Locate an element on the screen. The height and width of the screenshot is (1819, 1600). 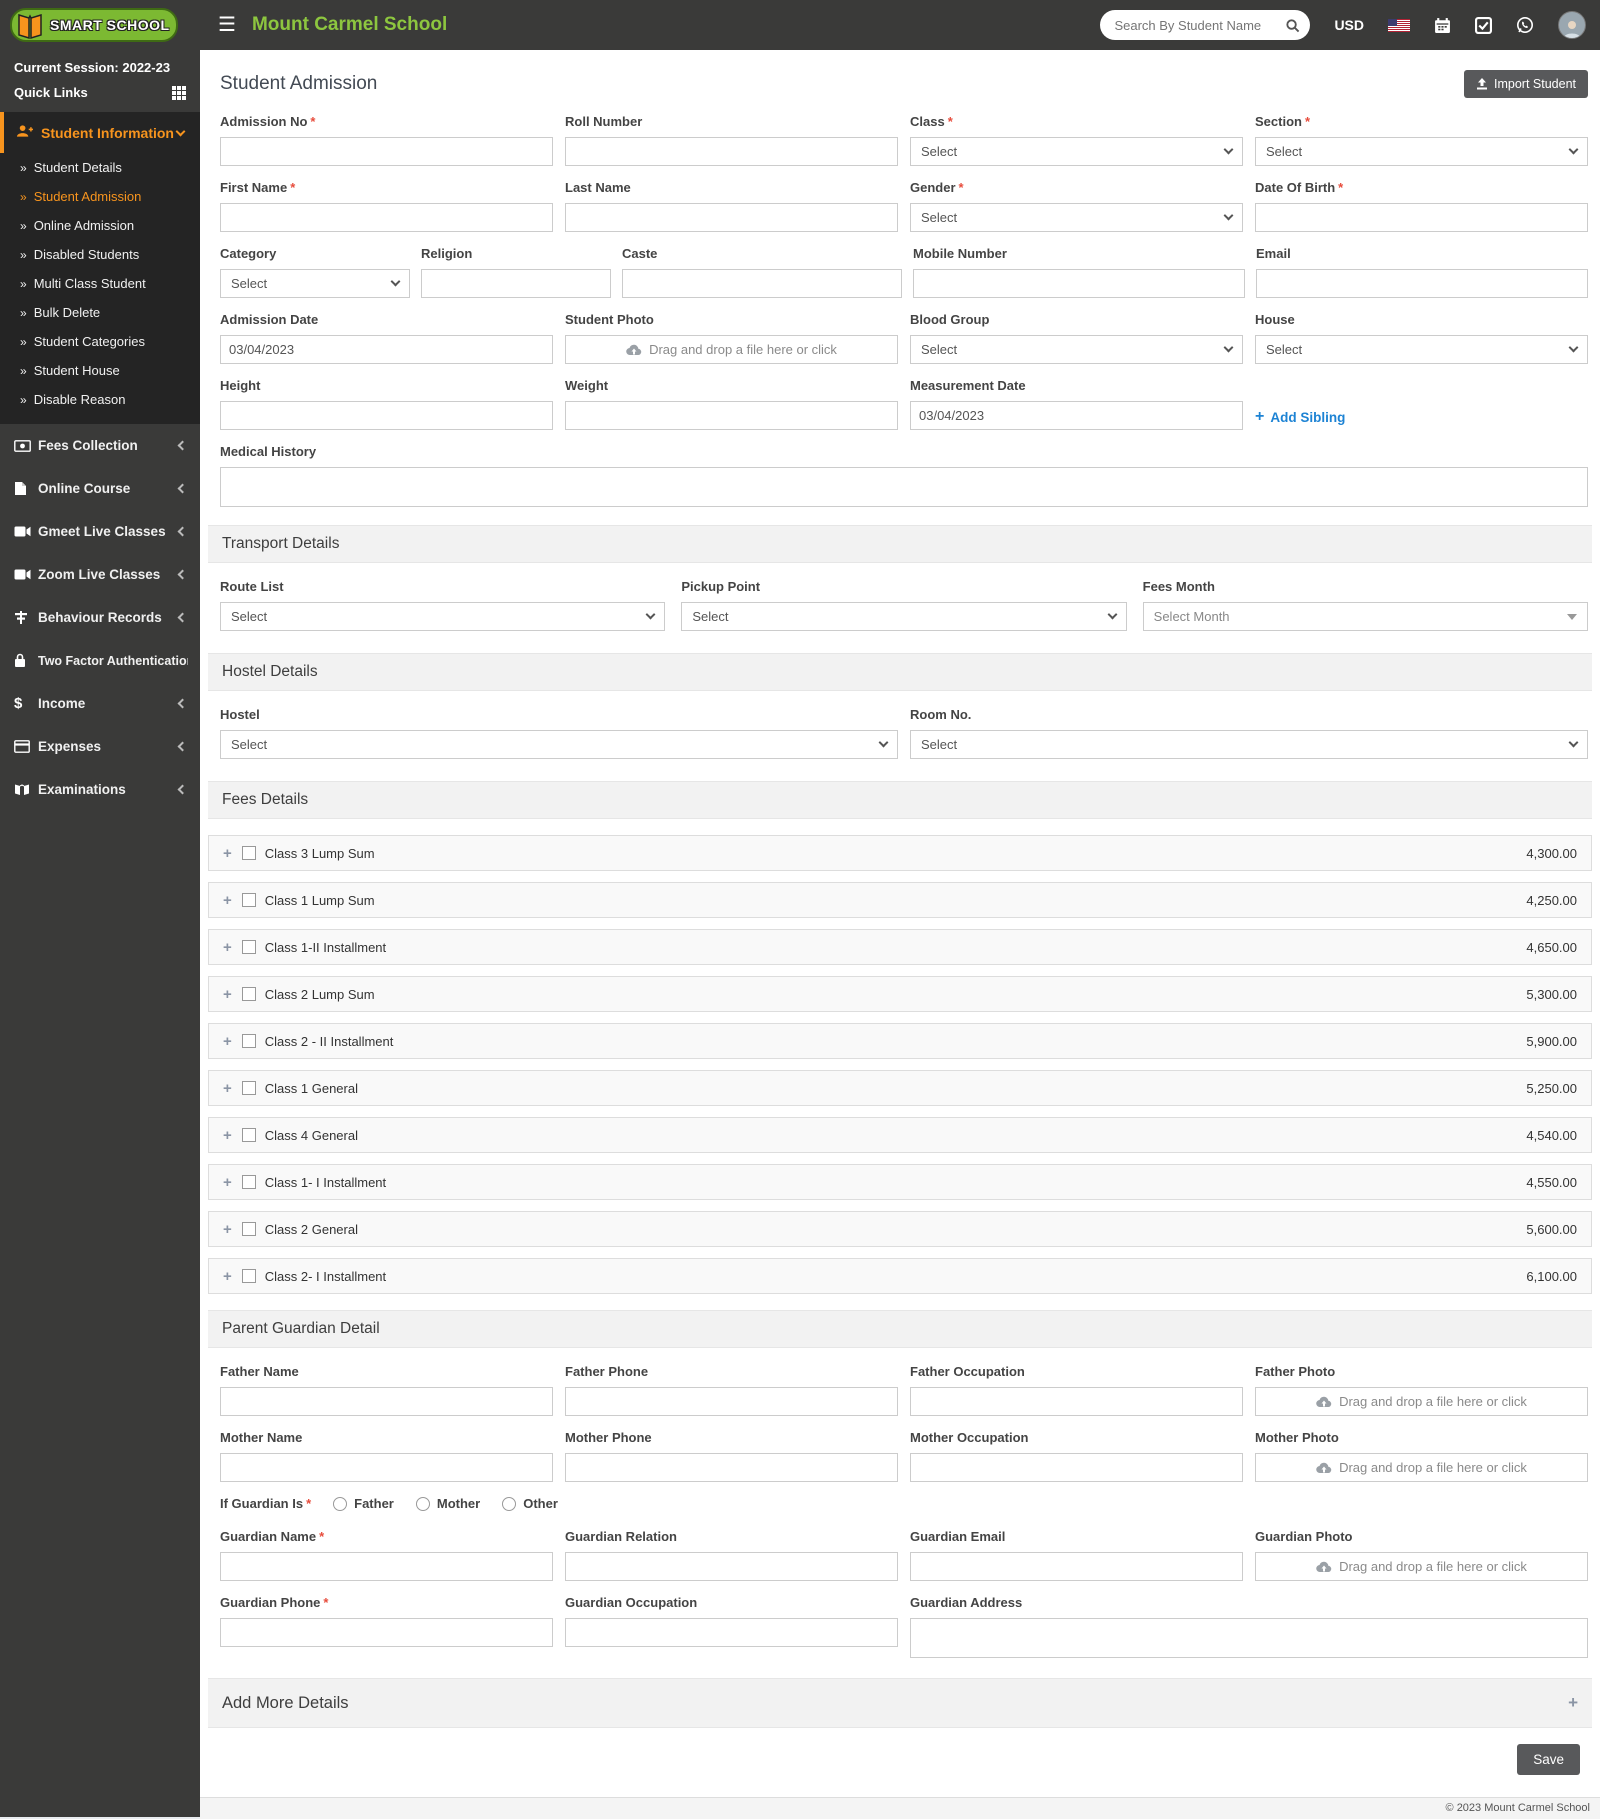
sidebar-item-bulk-delete: » Bulk Delete is located at coordinates (100, 312).